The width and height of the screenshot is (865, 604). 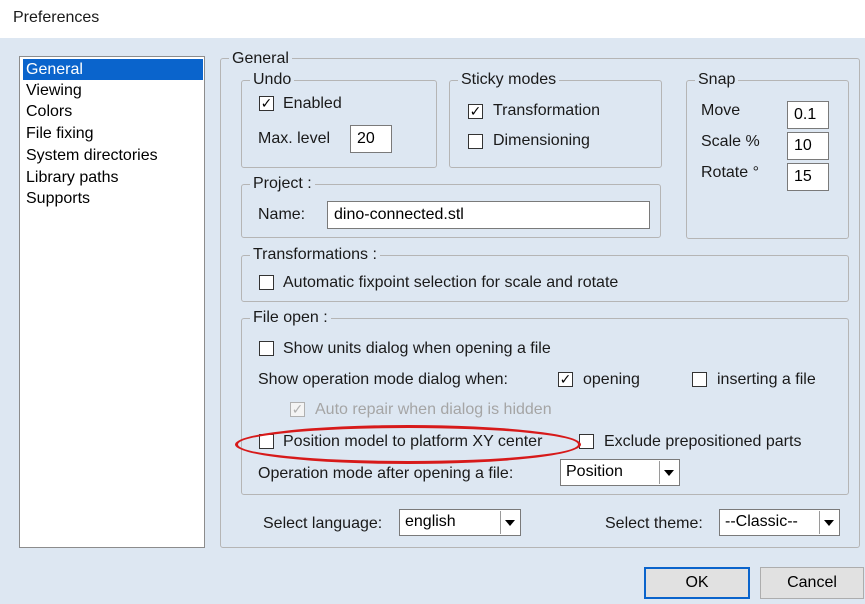 I want to click on nav-item-supports: Supports, so click(x=113, y=198).